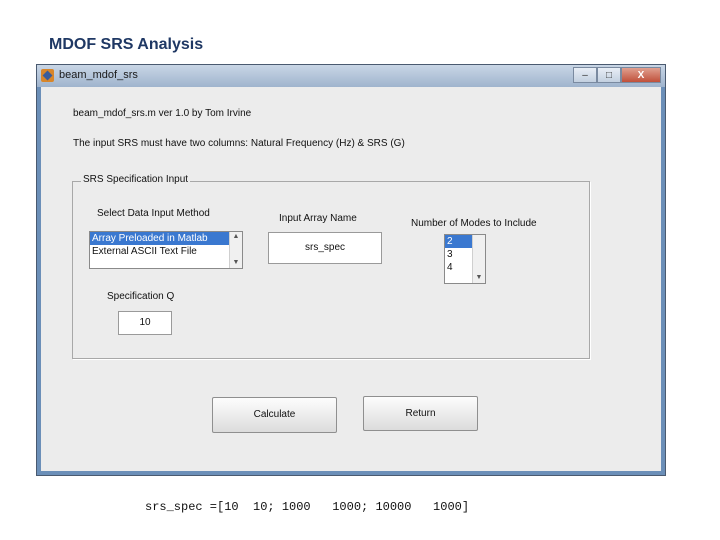  Describe the element at coordinates (325, 248) in the screenshot. I see `array-name-input: srs_spec` at that location.